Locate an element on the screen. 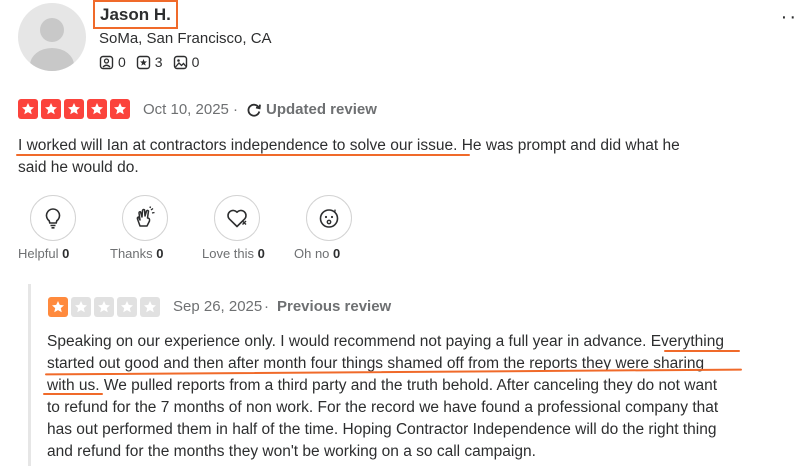  reaction-oh-no-button is located at coordinates (329, 218).